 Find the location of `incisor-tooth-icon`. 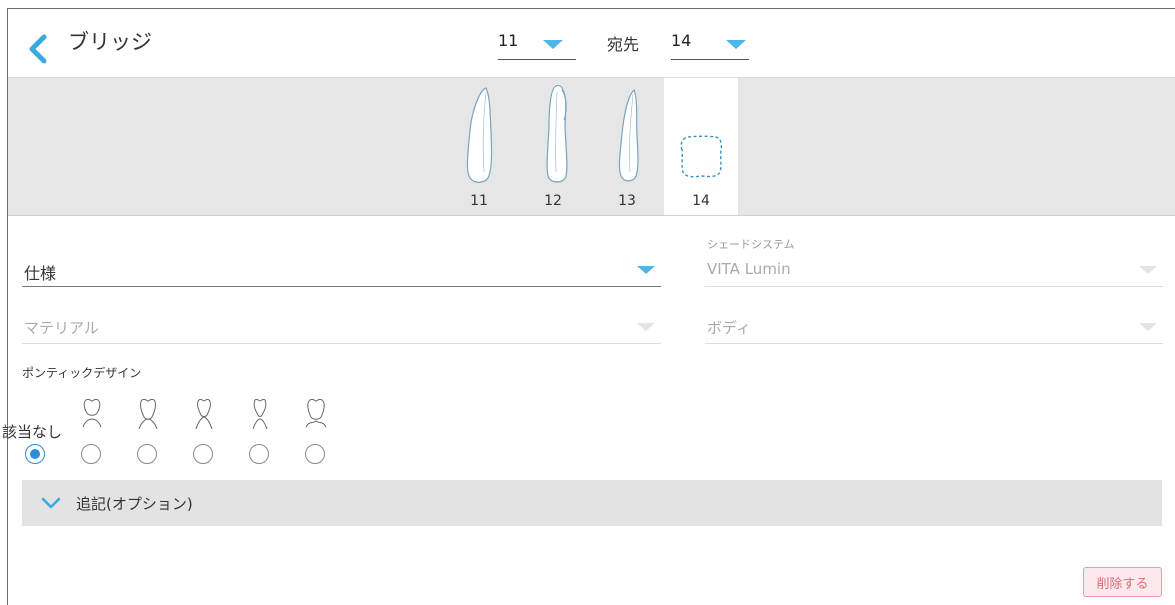

incisor-tooth-icon is located at coordinates (479, 135).